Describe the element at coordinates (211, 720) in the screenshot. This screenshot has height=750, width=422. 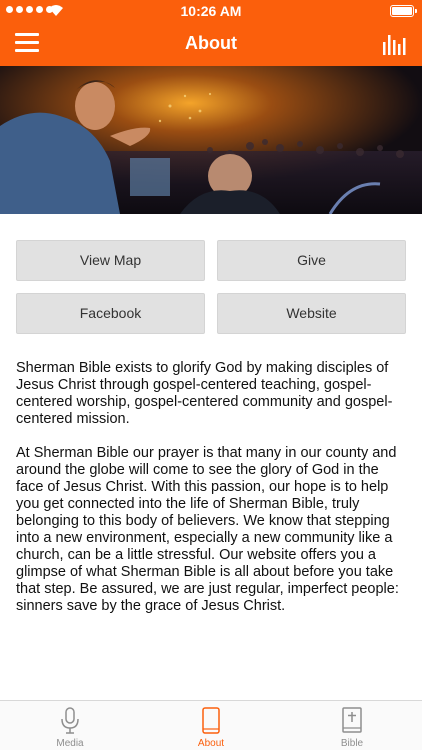
I see `tablet-icon` at that location.